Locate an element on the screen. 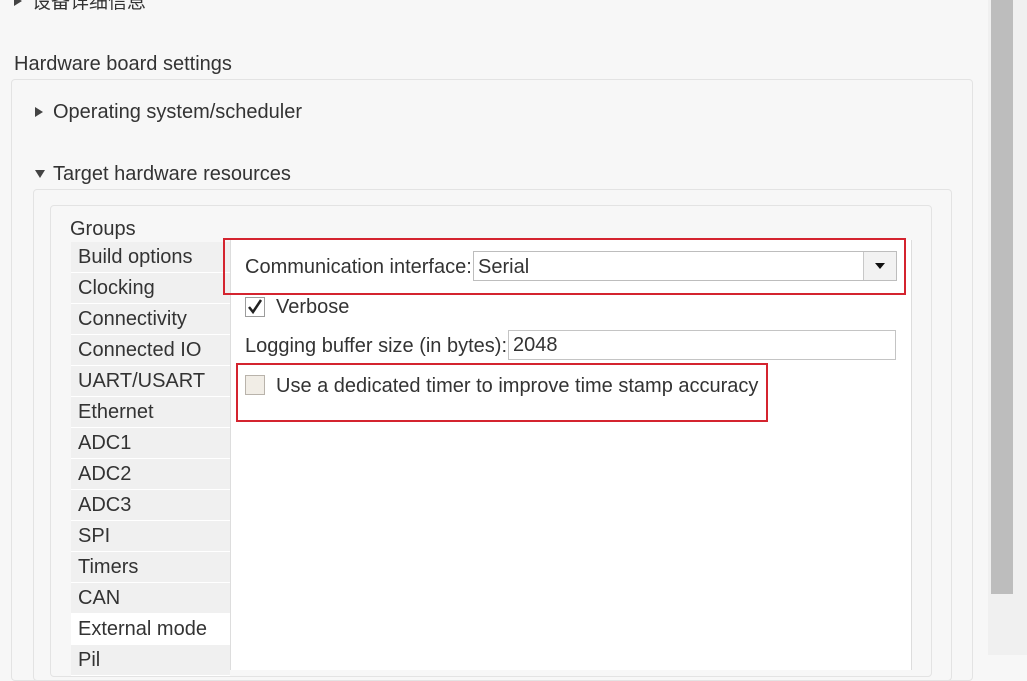 The height and width of the screenshot is (681, 1027). verbose-checkbox is located at coordinates (255, 307).